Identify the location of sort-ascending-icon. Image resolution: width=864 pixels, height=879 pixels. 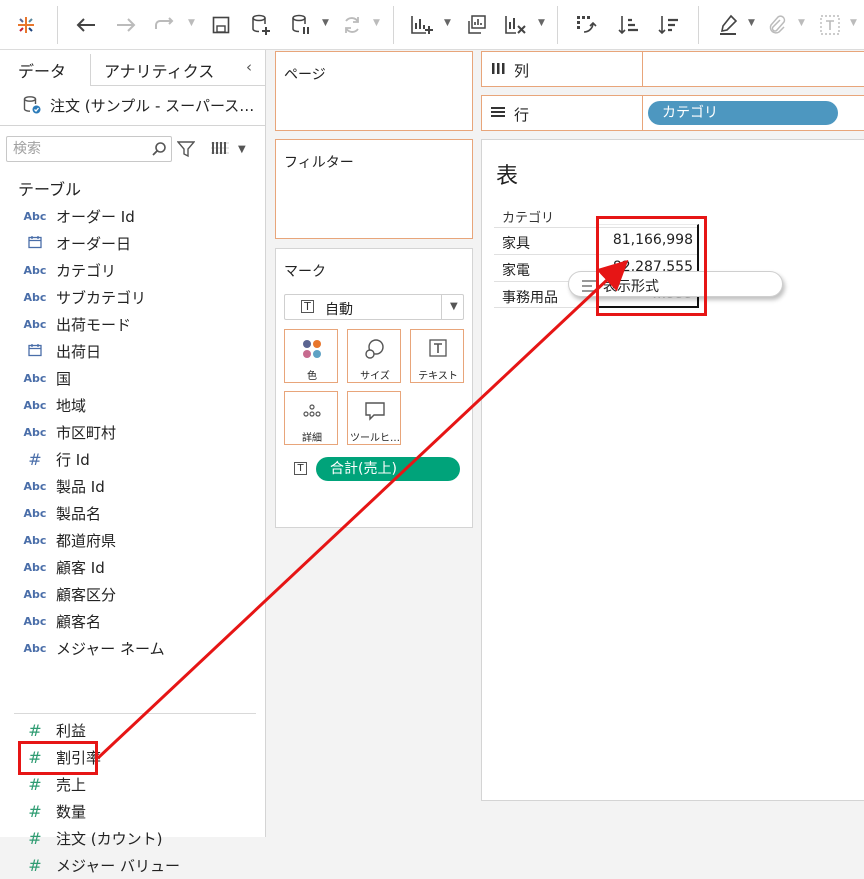
(628, 25).